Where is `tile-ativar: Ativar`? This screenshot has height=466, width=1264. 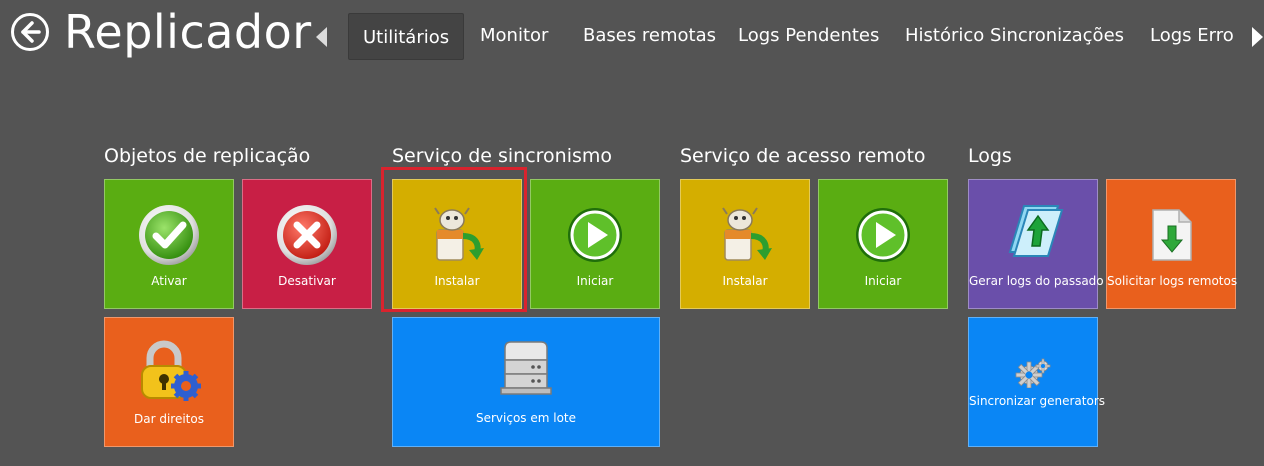
tile-ativar: Ativar is located at coordinates (169, 244).